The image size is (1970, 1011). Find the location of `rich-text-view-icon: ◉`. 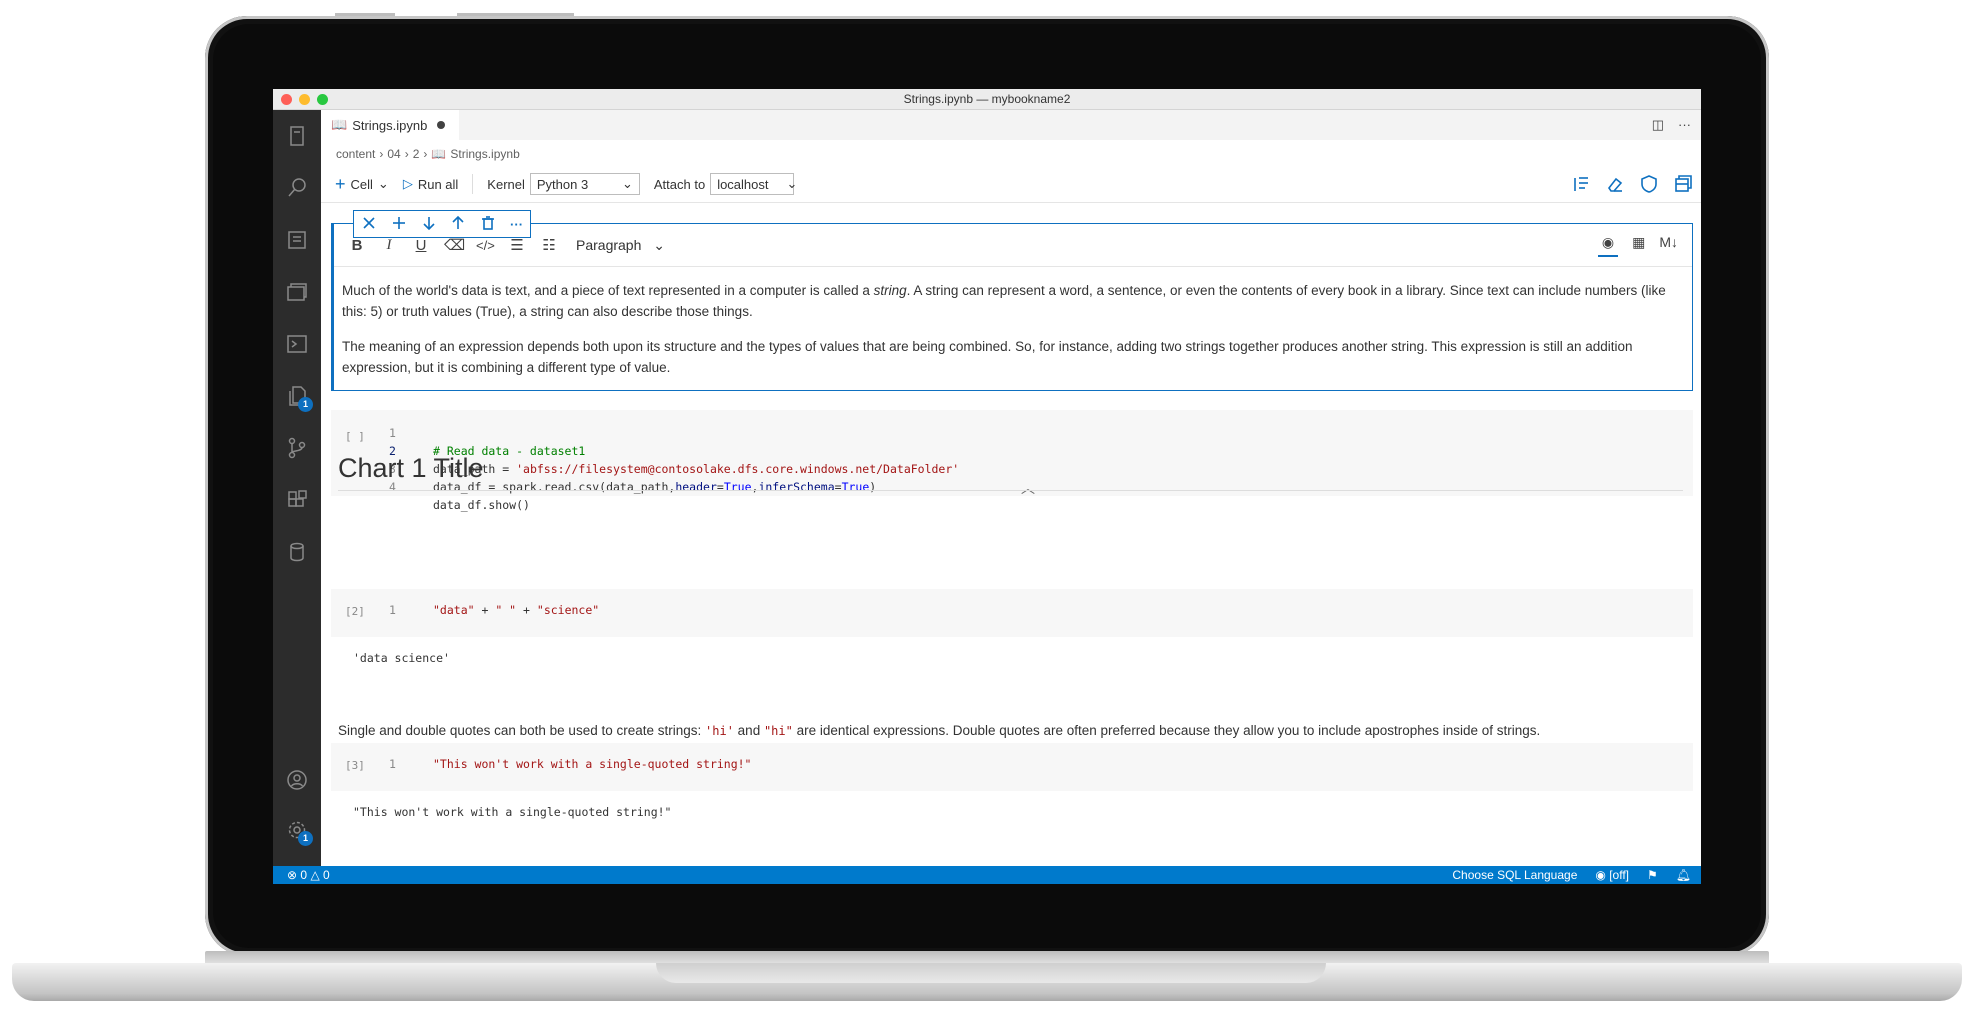

rich-text-view-icon: ◉ is located at coordinates (1608, 245).